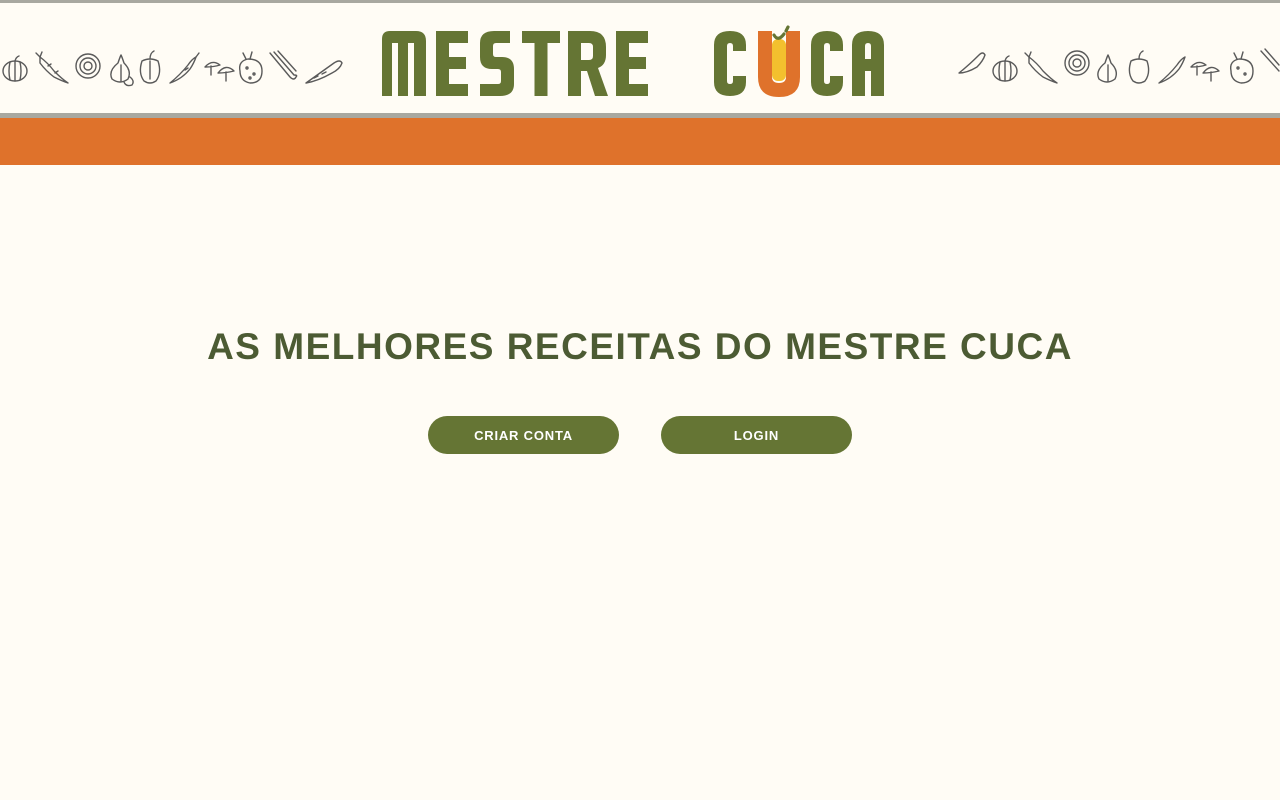  What do you see at coordinates (523, 435) in the screenshot?
I see `create-account-button: CRIAR CONTA` at bounding box center [523, 435].